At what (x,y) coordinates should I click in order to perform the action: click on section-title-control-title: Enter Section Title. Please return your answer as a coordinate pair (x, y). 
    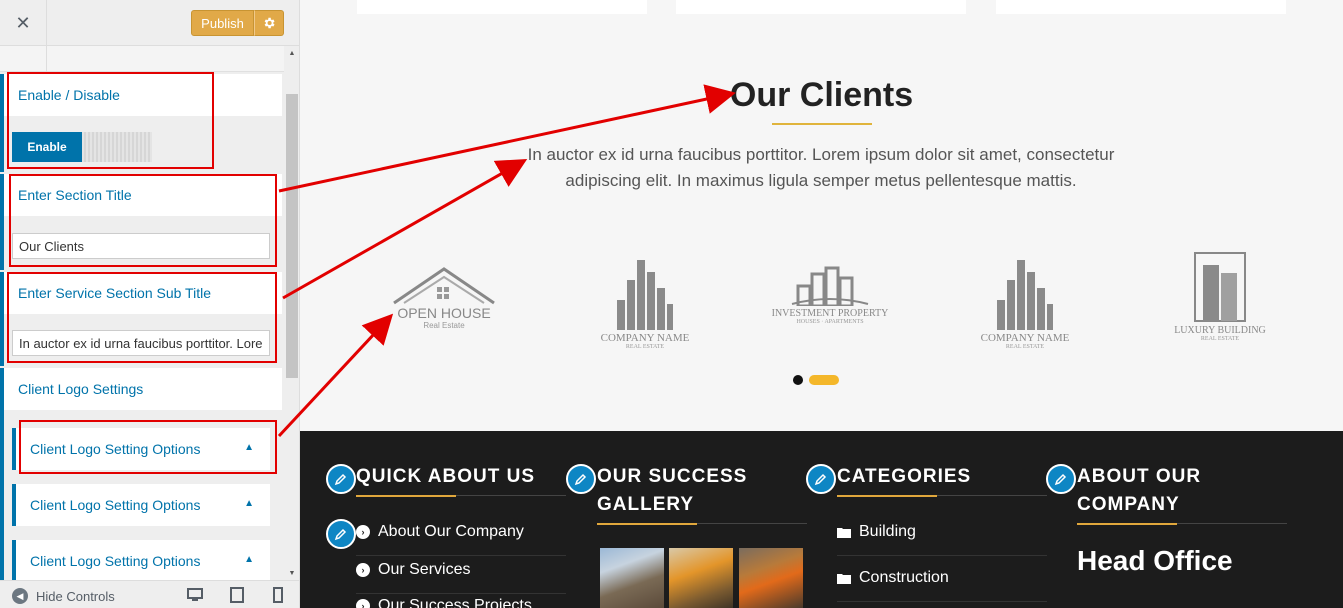
    Looking at the image, I should click on (141, 195).